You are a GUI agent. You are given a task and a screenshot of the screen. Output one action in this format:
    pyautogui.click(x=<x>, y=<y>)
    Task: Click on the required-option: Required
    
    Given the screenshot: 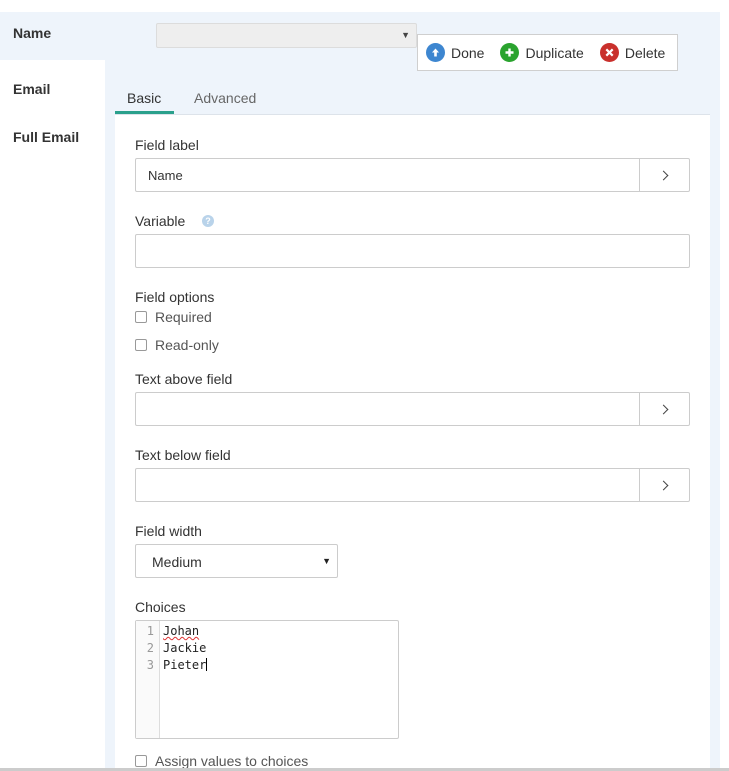 What is the action you would take?
    pyautogui.click(x=173, y=317)
    